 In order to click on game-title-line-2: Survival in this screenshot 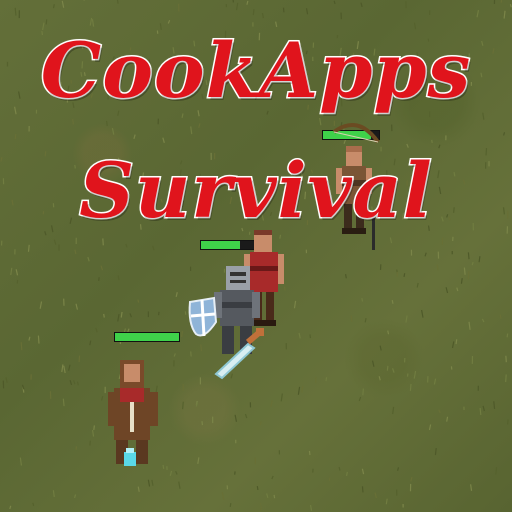, I will do `click(256, 191)`.